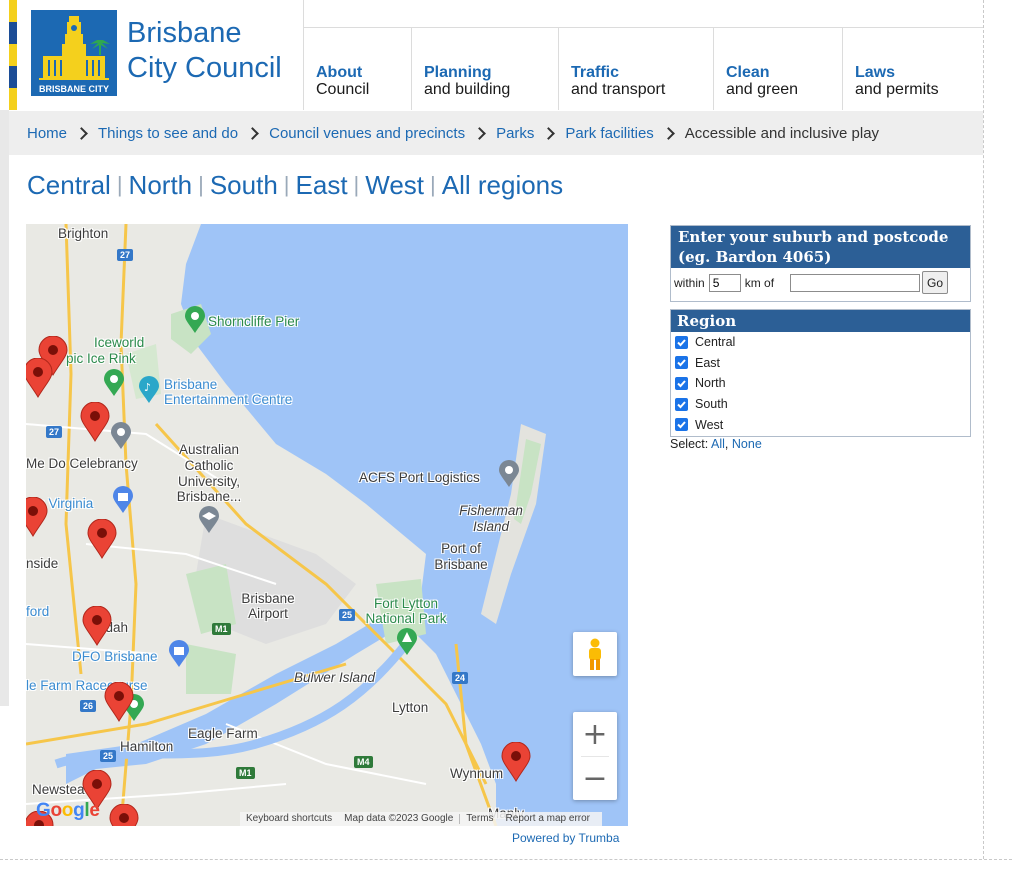  What do you see at coordinates (115, 656) in the screenshot?
I see `map-label: DFO Brisbane` at bounding box center [115, 656].